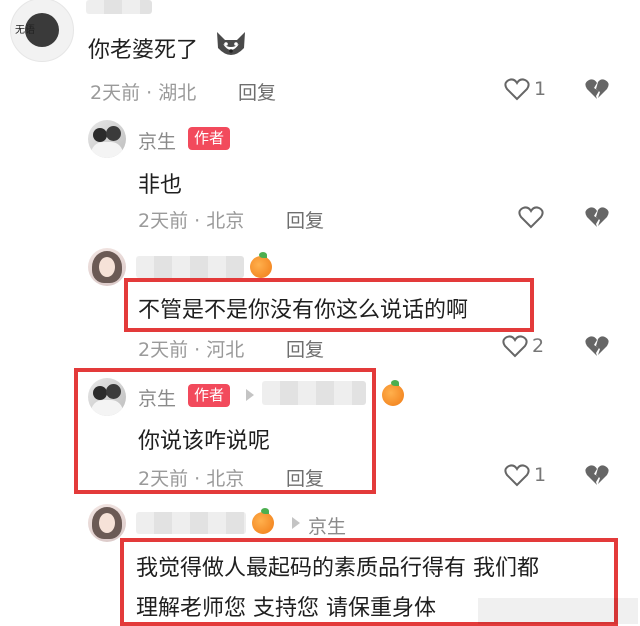  Describe the element at coordinates (191, 350) in the screenshot. I see `reply2-meta: 2天前 · 河北` at that location.